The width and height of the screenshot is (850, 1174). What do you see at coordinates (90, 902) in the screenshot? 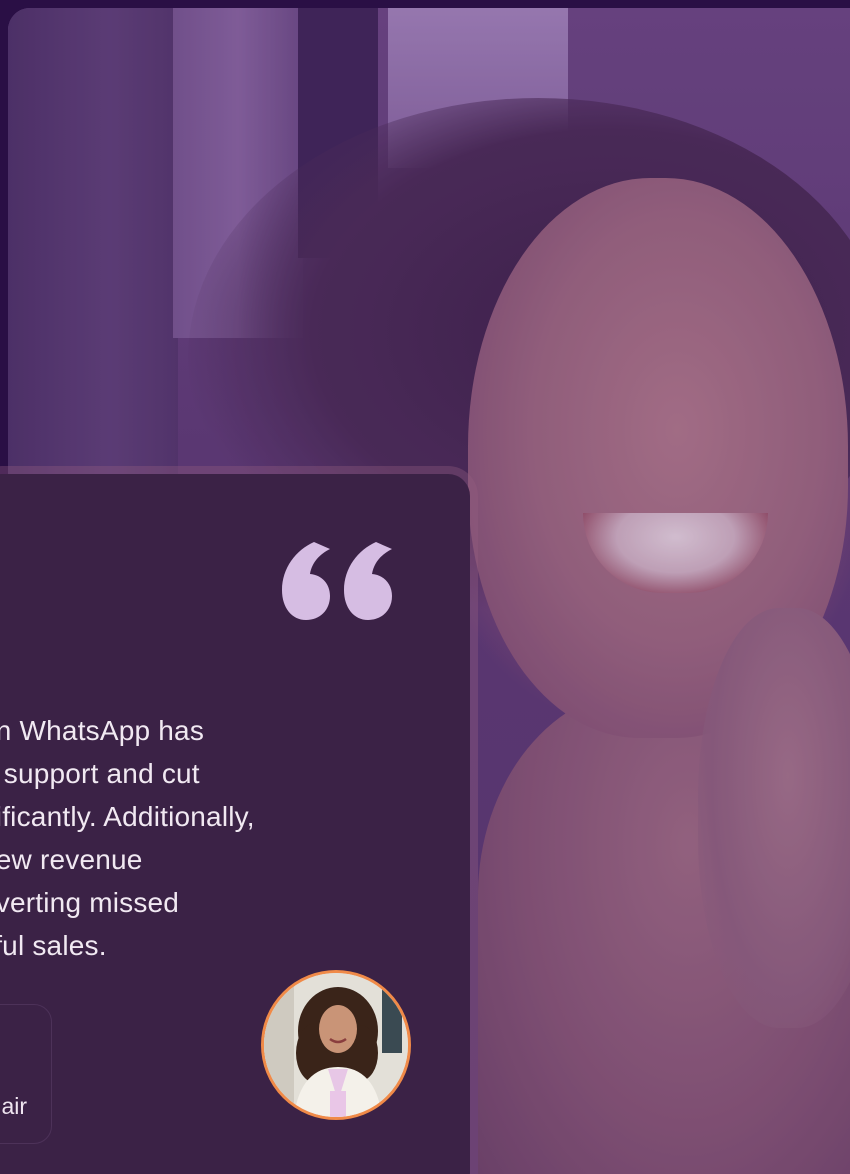
I see `quote-line: nverting missed` at bounding box center [90, 902].